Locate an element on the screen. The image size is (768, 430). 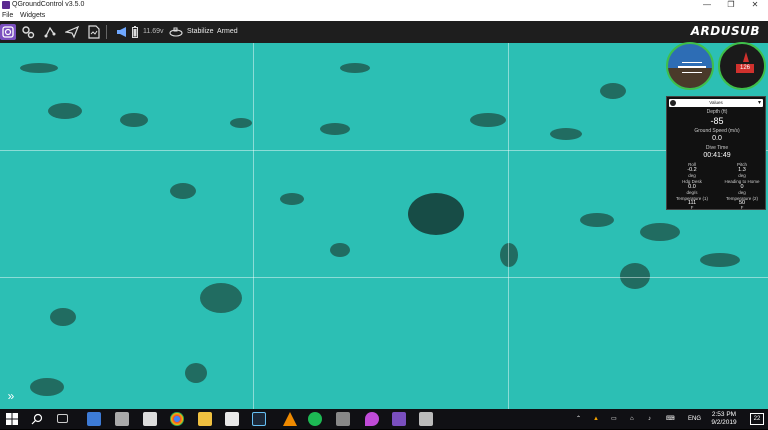
network-icon: ⌂ is located at coordinates (632, 419).